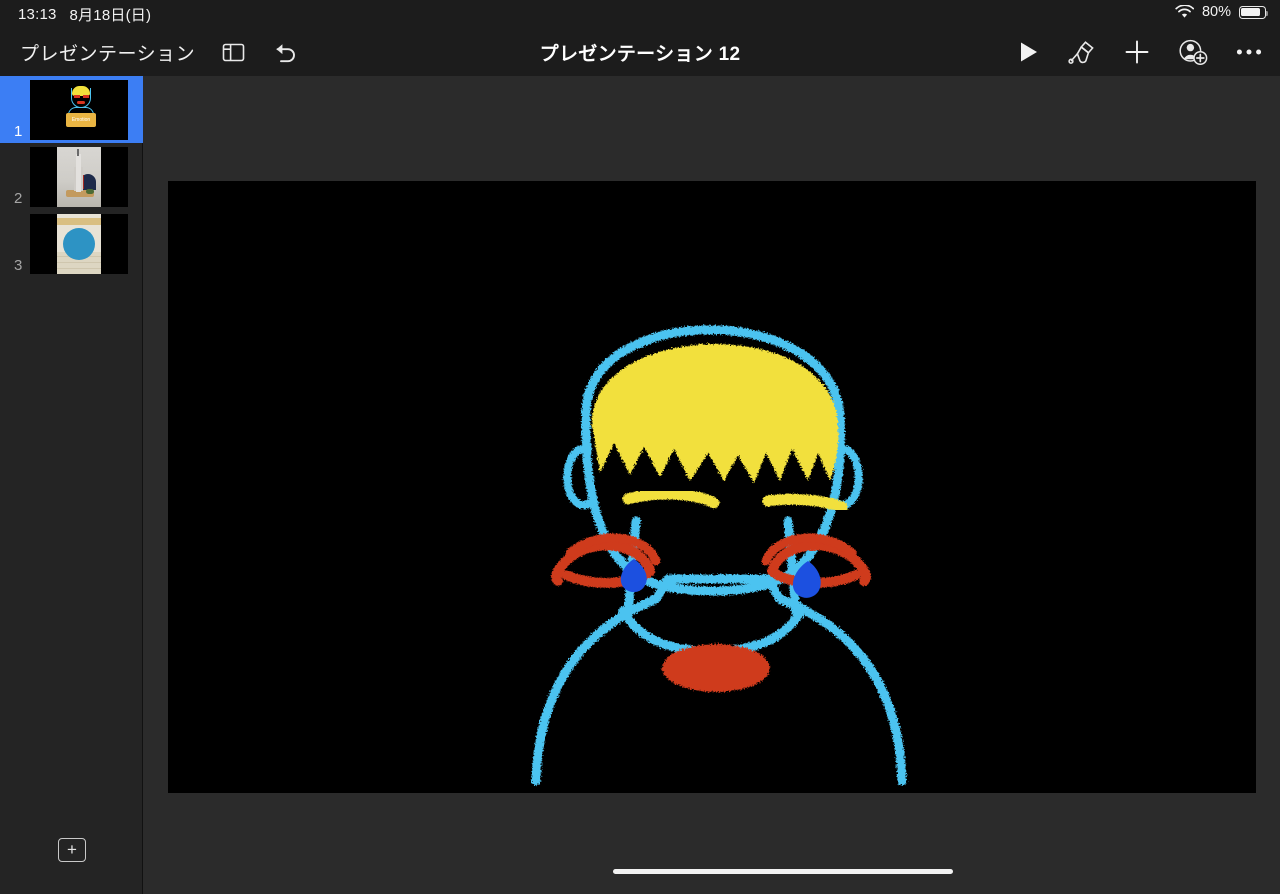 The width and height of the screenshot is (1280, 894). What do you see at coordinates (1254, 12) in the screenshot?
I see `battery-icon` at bounding box center [1254, 12].